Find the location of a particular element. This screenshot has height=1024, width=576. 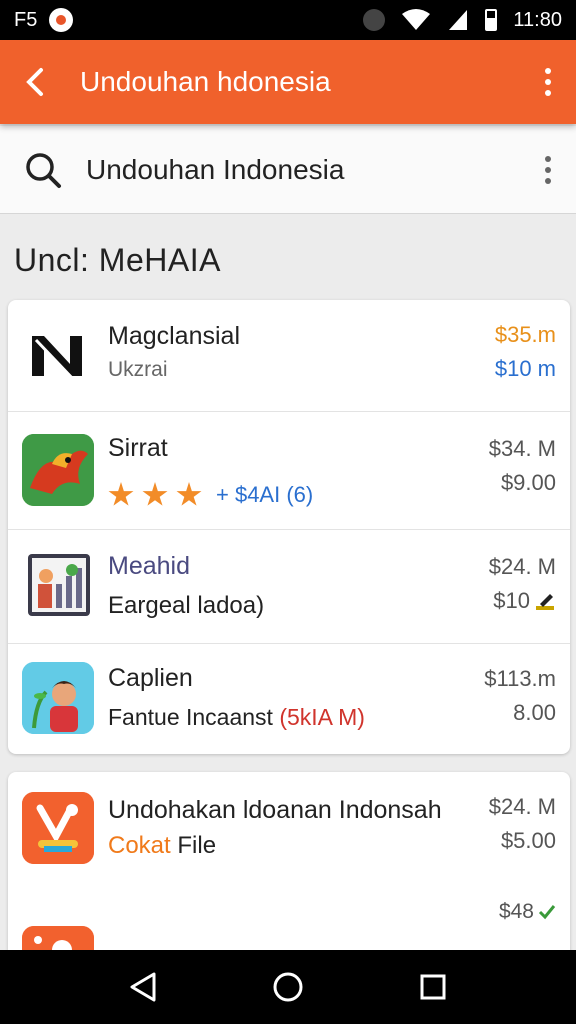

status-dot-icon is located at coordinates (374, 20).